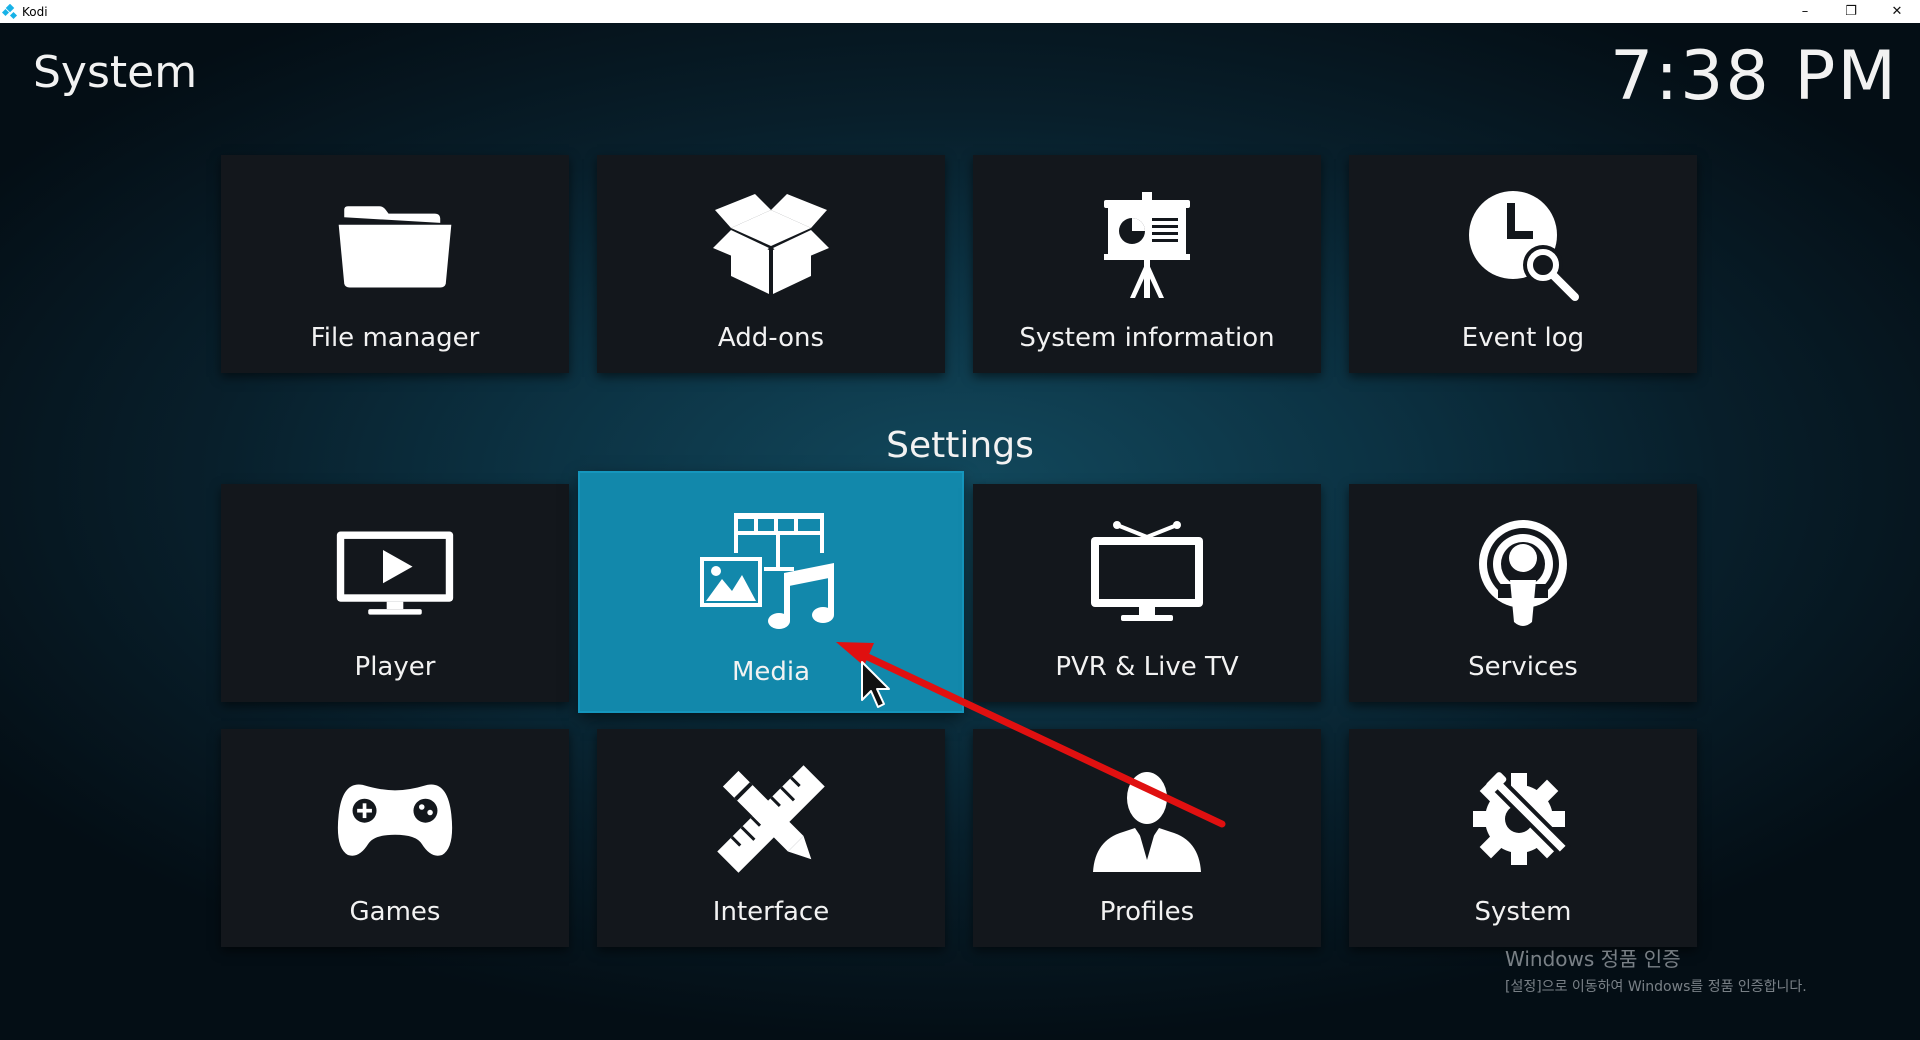  I want to click on tile-label: Add-ons, so click(771, 338).